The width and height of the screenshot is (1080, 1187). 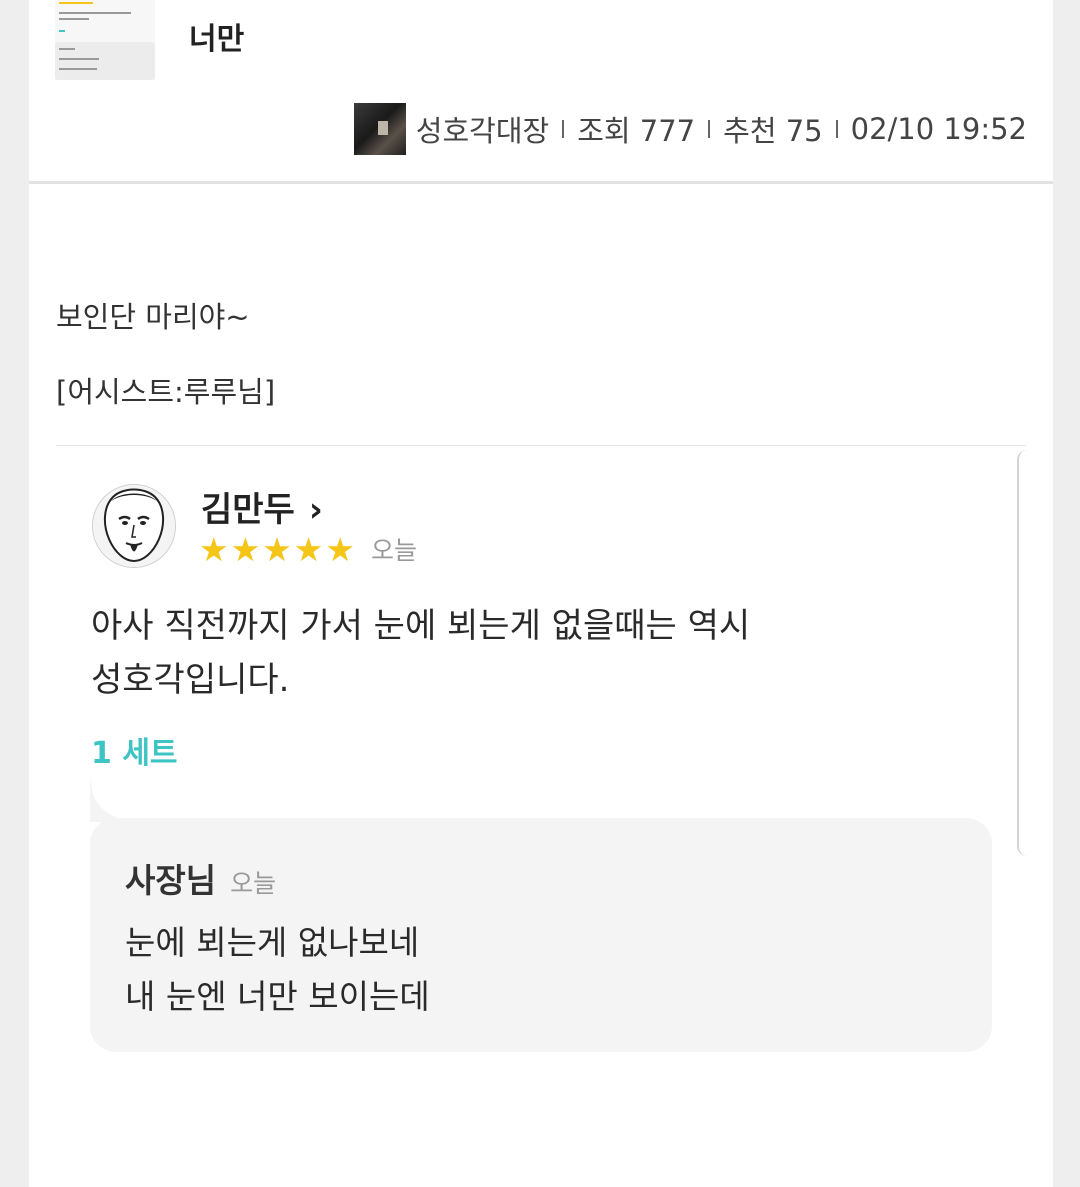 What do you see at coordinates (938, 129) in the screenshot?
I see `post-datetime: 02/10 19:52` at bounding box center [938, 129].